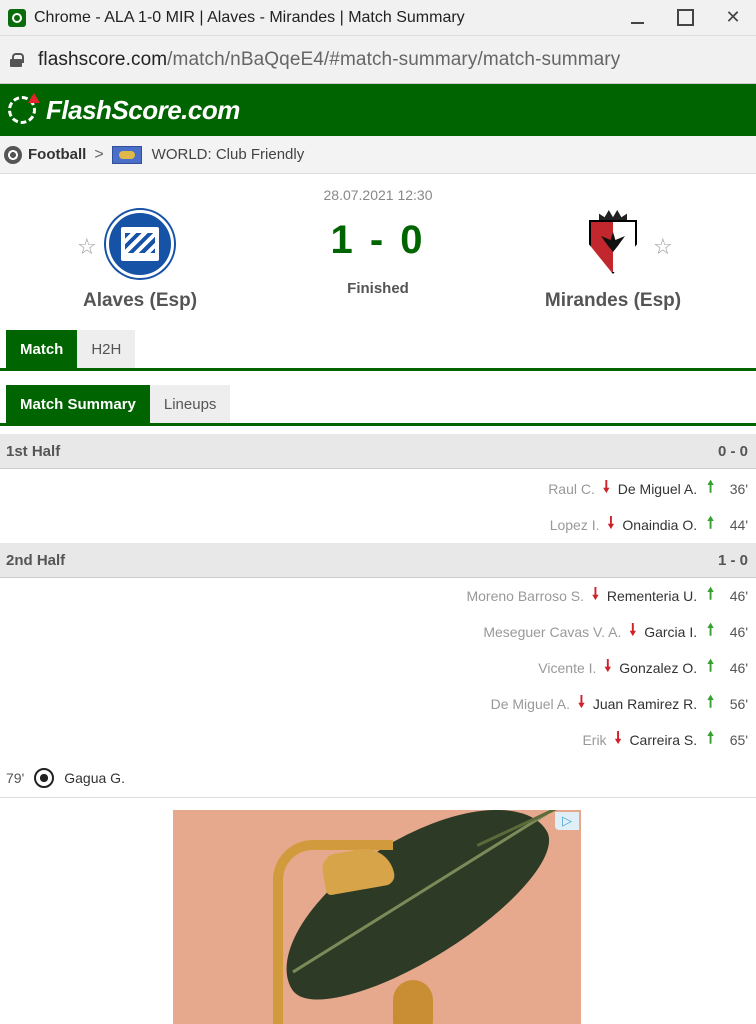 This screenshot has width=756, height=1024. Describe the element at coordinates (658, 668) in the screenshot. I see `sub-in-player: Gonzalez O.` at that location.